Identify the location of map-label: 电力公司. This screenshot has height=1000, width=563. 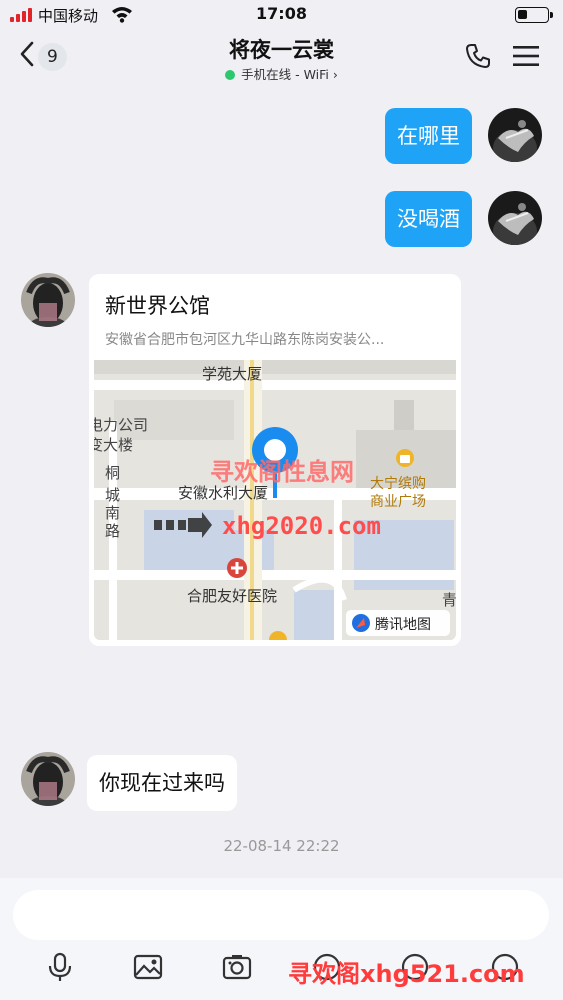
(121, 425).